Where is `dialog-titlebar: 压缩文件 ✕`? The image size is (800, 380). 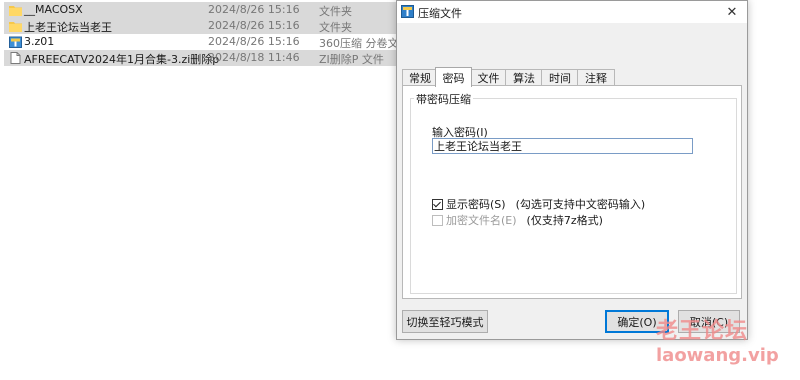
dialog-titlebar: 压缩文件 ✕ is located at coordinates (572, 12).